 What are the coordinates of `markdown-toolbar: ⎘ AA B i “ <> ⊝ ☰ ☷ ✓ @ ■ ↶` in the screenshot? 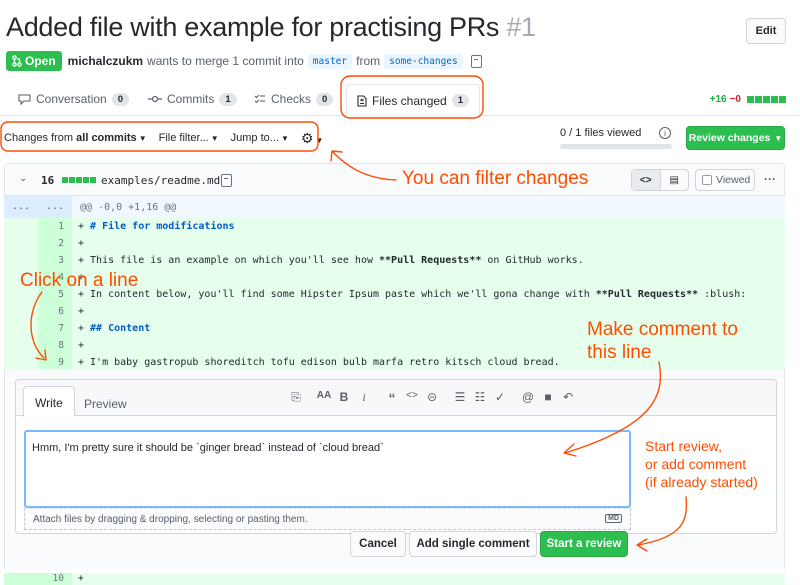 It's located at (432, 398).